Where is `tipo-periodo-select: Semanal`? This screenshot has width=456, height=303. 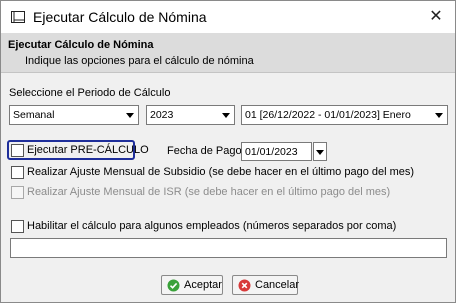
tipo-periodo-select: Semanal is located at coordinates (74, 115).